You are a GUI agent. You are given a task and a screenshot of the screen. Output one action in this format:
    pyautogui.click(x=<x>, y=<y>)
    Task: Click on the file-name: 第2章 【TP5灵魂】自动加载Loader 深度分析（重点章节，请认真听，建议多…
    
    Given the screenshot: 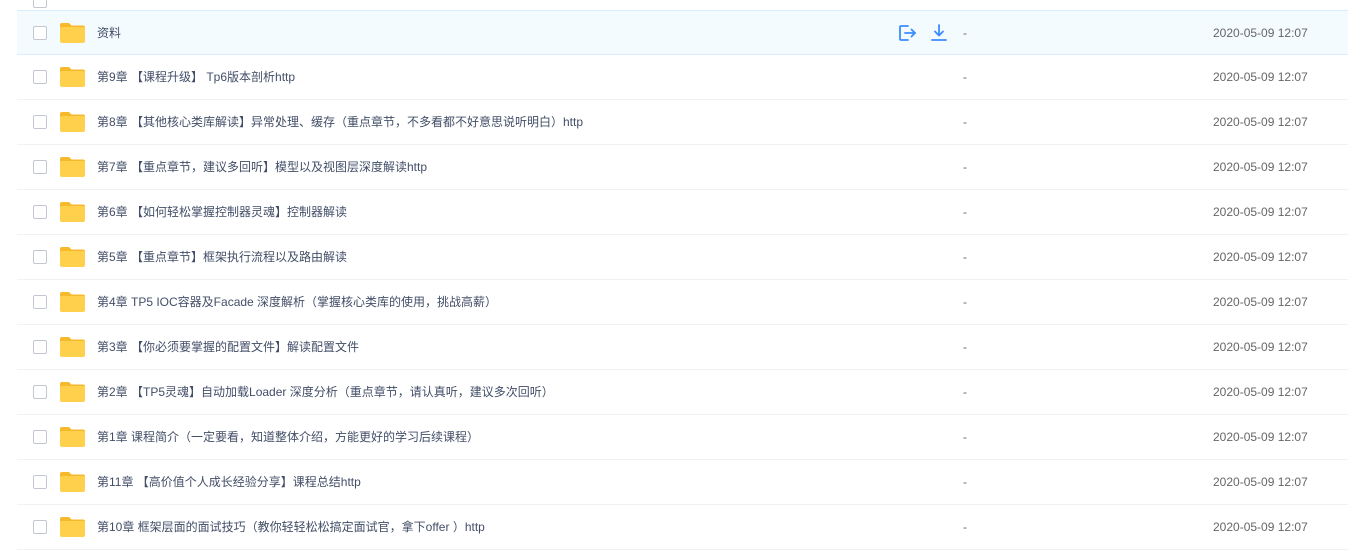 What is the action you would take?
    pyautogui.click(x=325, y=392)
    